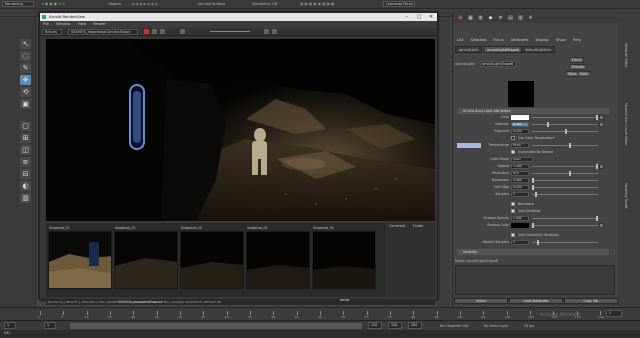  I want to click on use-temperature-checkbox, so click(513, 138).